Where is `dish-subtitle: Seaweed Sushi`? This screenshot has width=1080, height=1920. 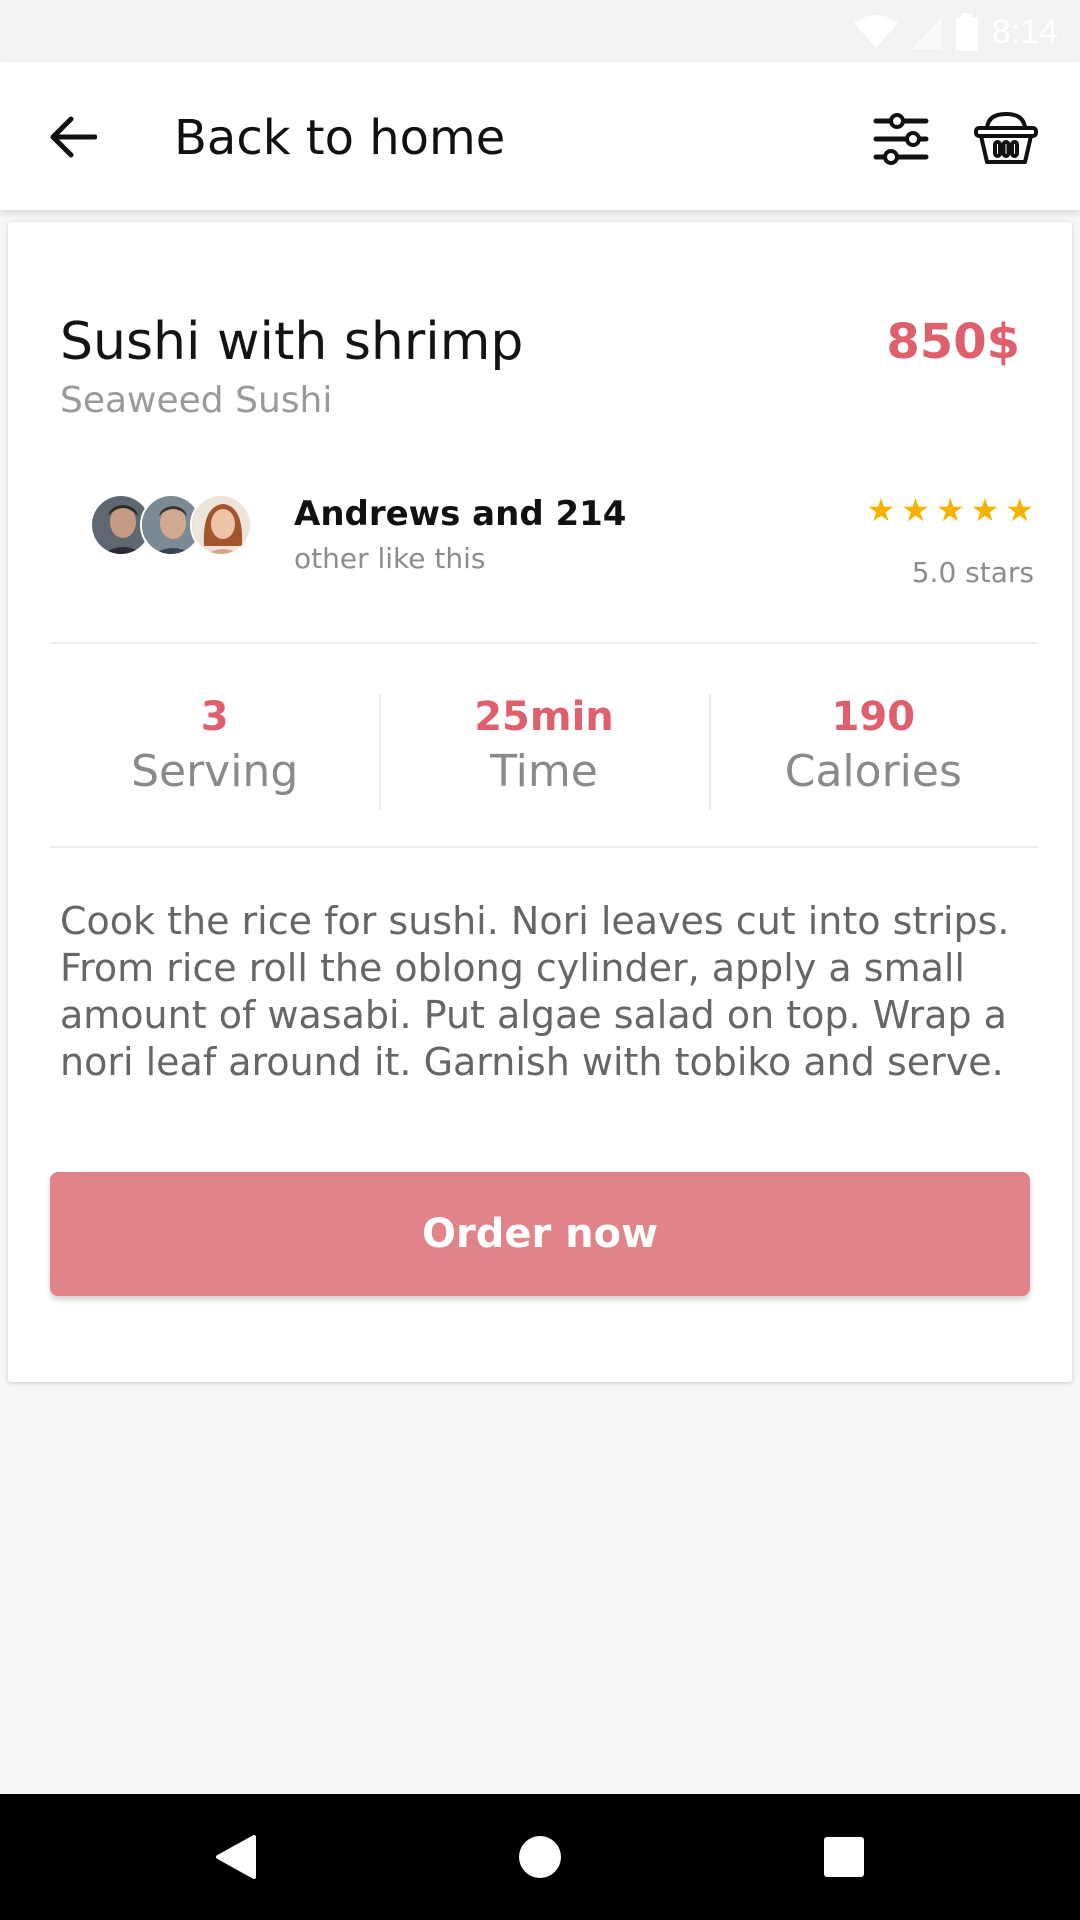
dish-subtitle: Seaweed Sushi is located at coordinates (196, 400).